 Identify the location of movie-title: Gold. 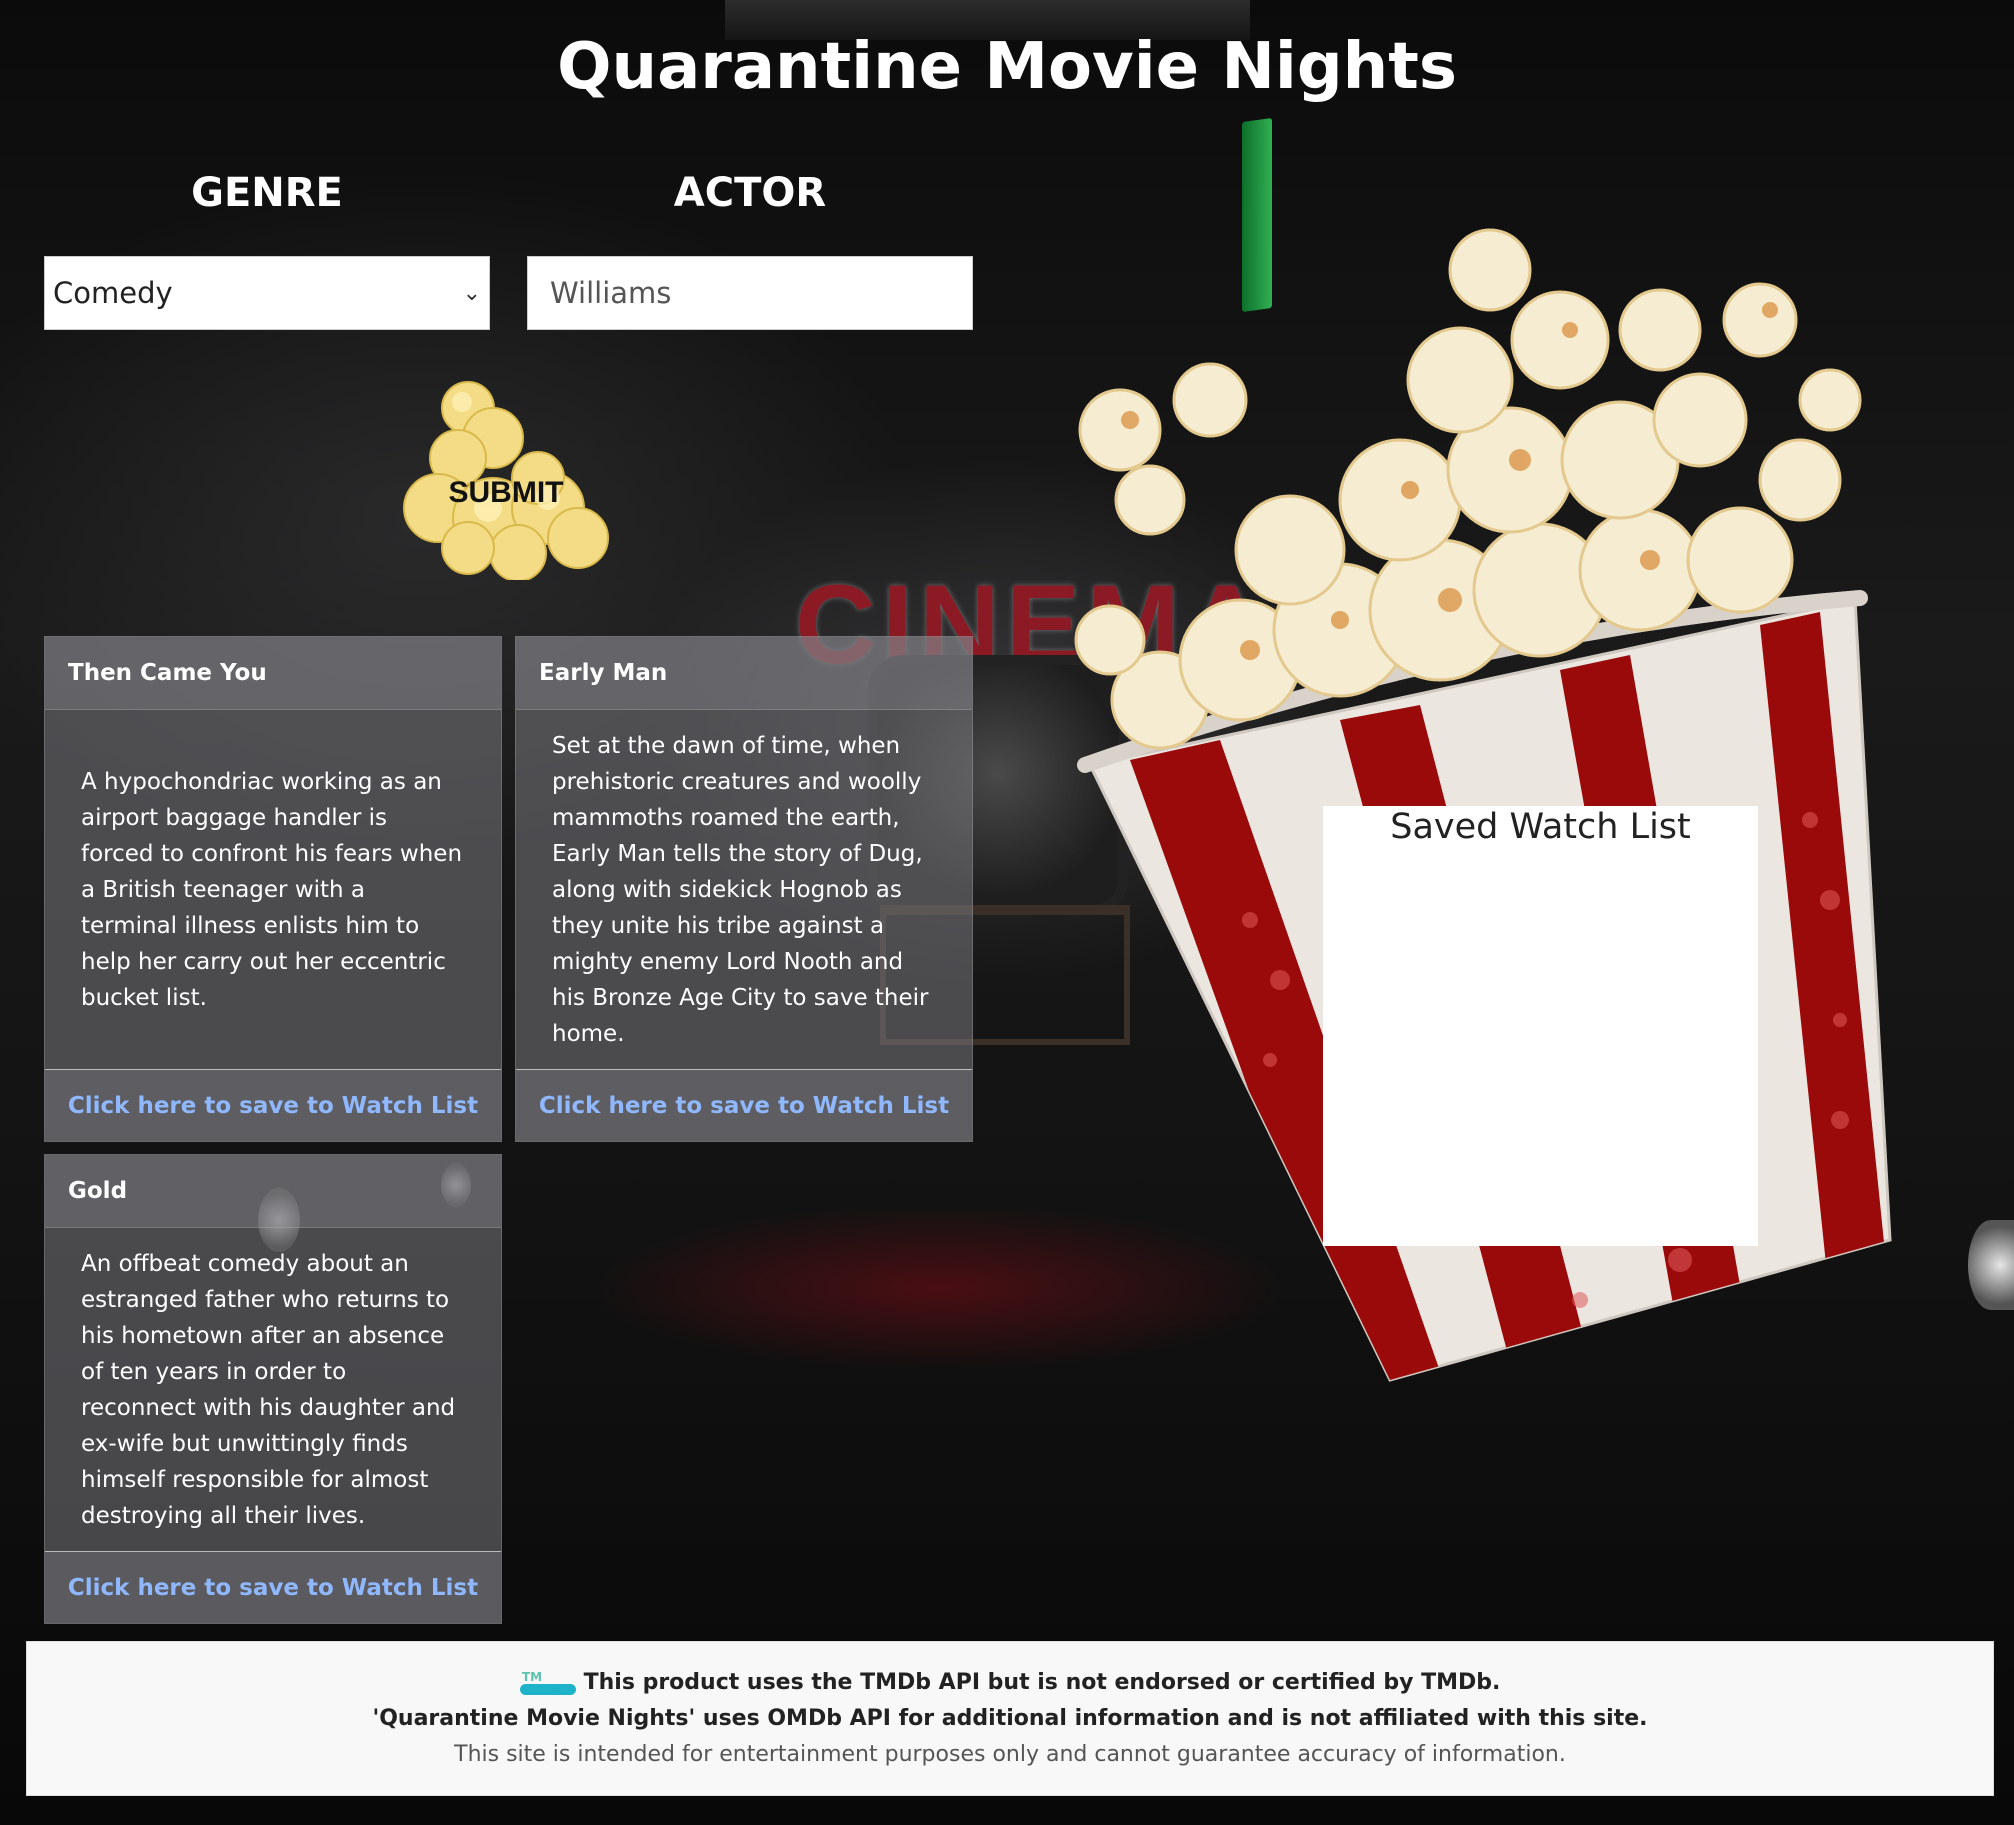
(273, 1191).